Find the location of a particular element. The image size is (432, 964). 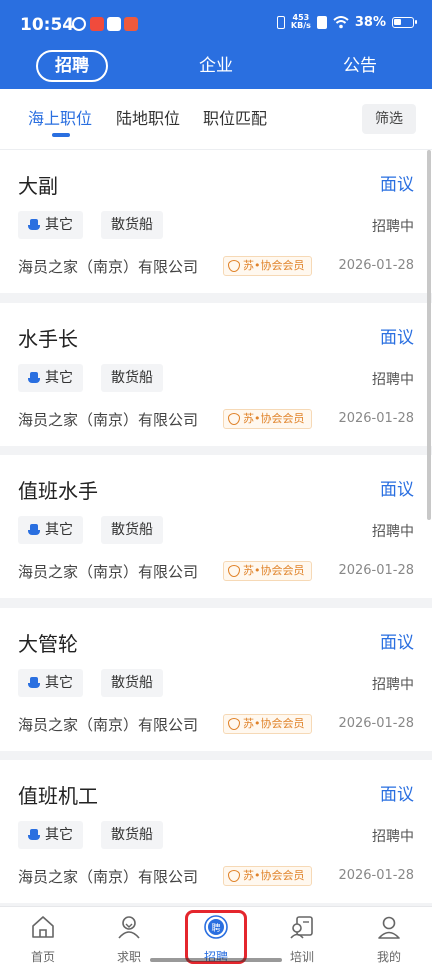

tab-training: 培训 is located at coordinates (302, 935).